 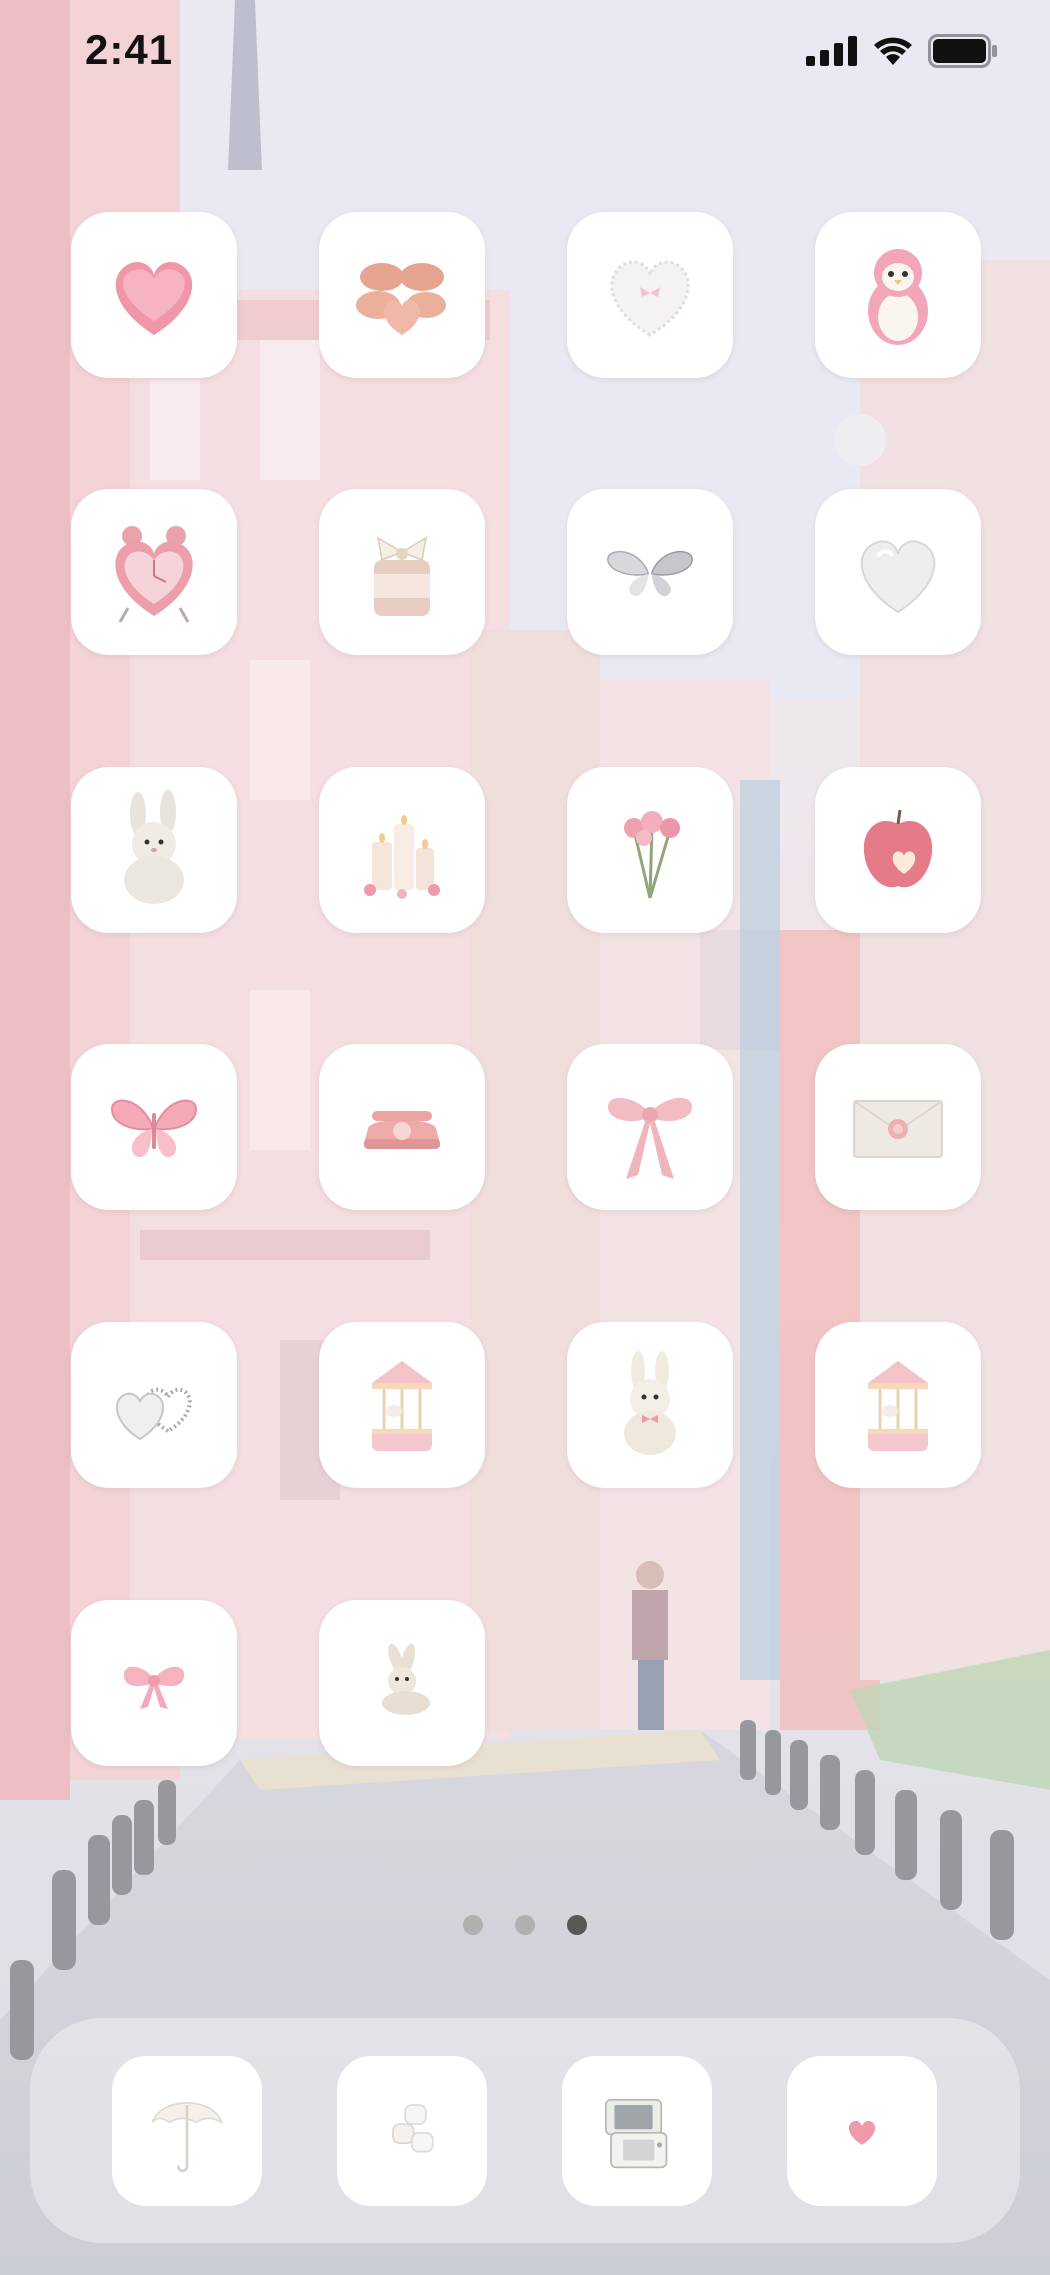 I want to click on apple-heart-icon, so click(x=898, y=848).